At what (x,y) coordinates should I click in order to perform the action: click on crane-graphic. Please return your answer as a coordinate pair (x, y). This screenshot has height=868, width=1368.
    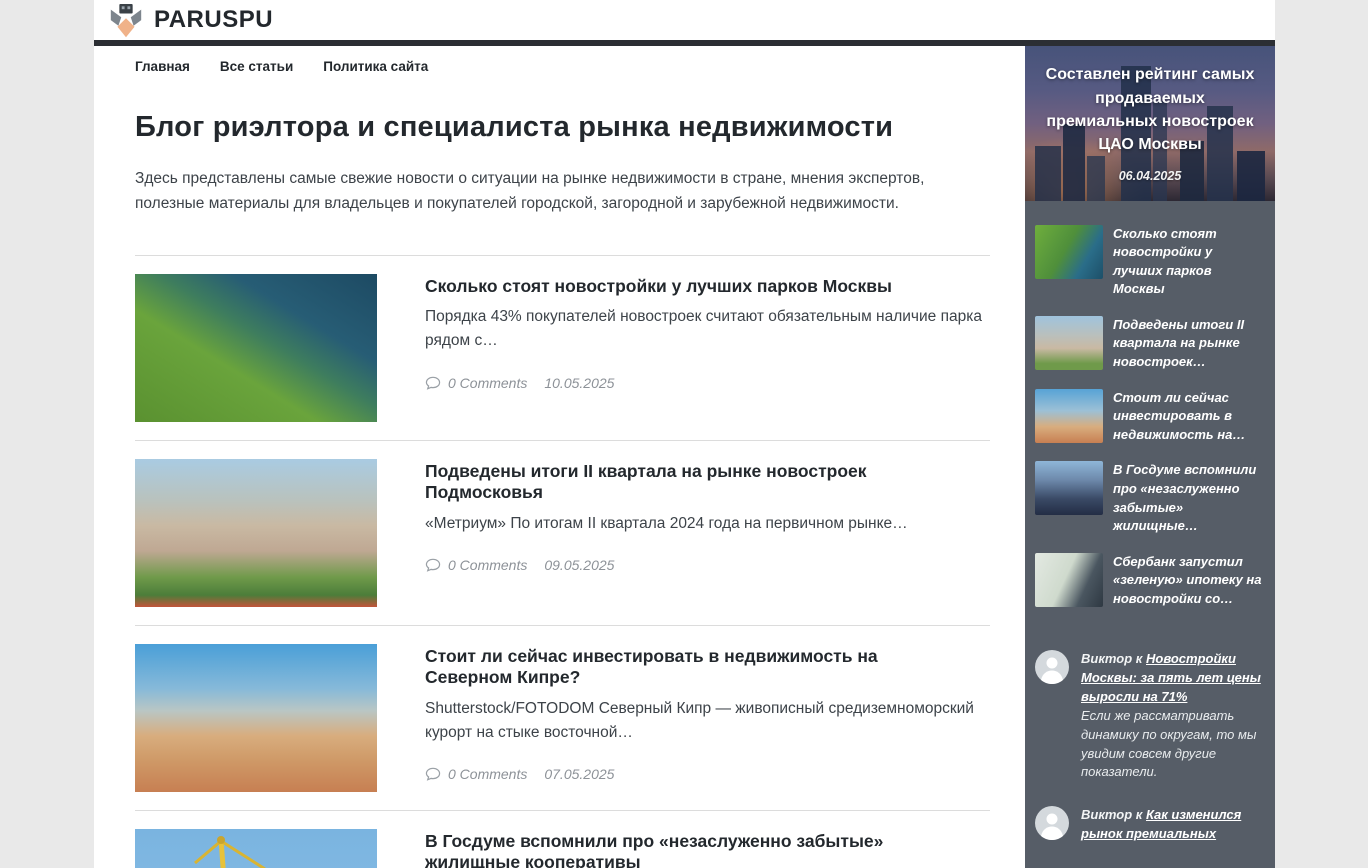
    Looking at the image, I should click on (230, 851).